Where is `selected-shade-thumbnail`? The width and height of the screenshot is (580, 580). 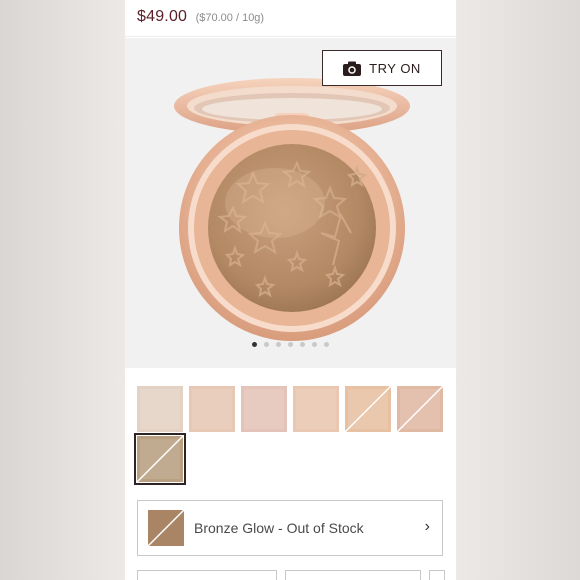
selected-shade-thumbnail is located at coordinates (166, 528).